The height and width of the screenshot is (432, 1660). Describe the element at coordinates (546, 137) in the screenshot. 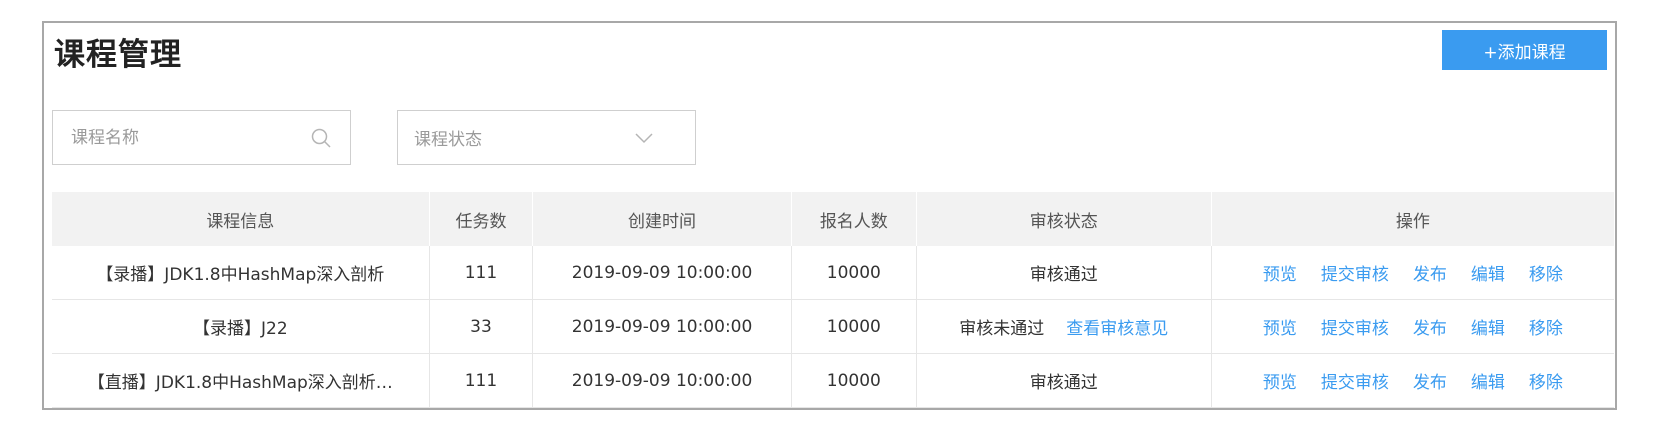

I see `course-status-select: 课程状态` at that location.